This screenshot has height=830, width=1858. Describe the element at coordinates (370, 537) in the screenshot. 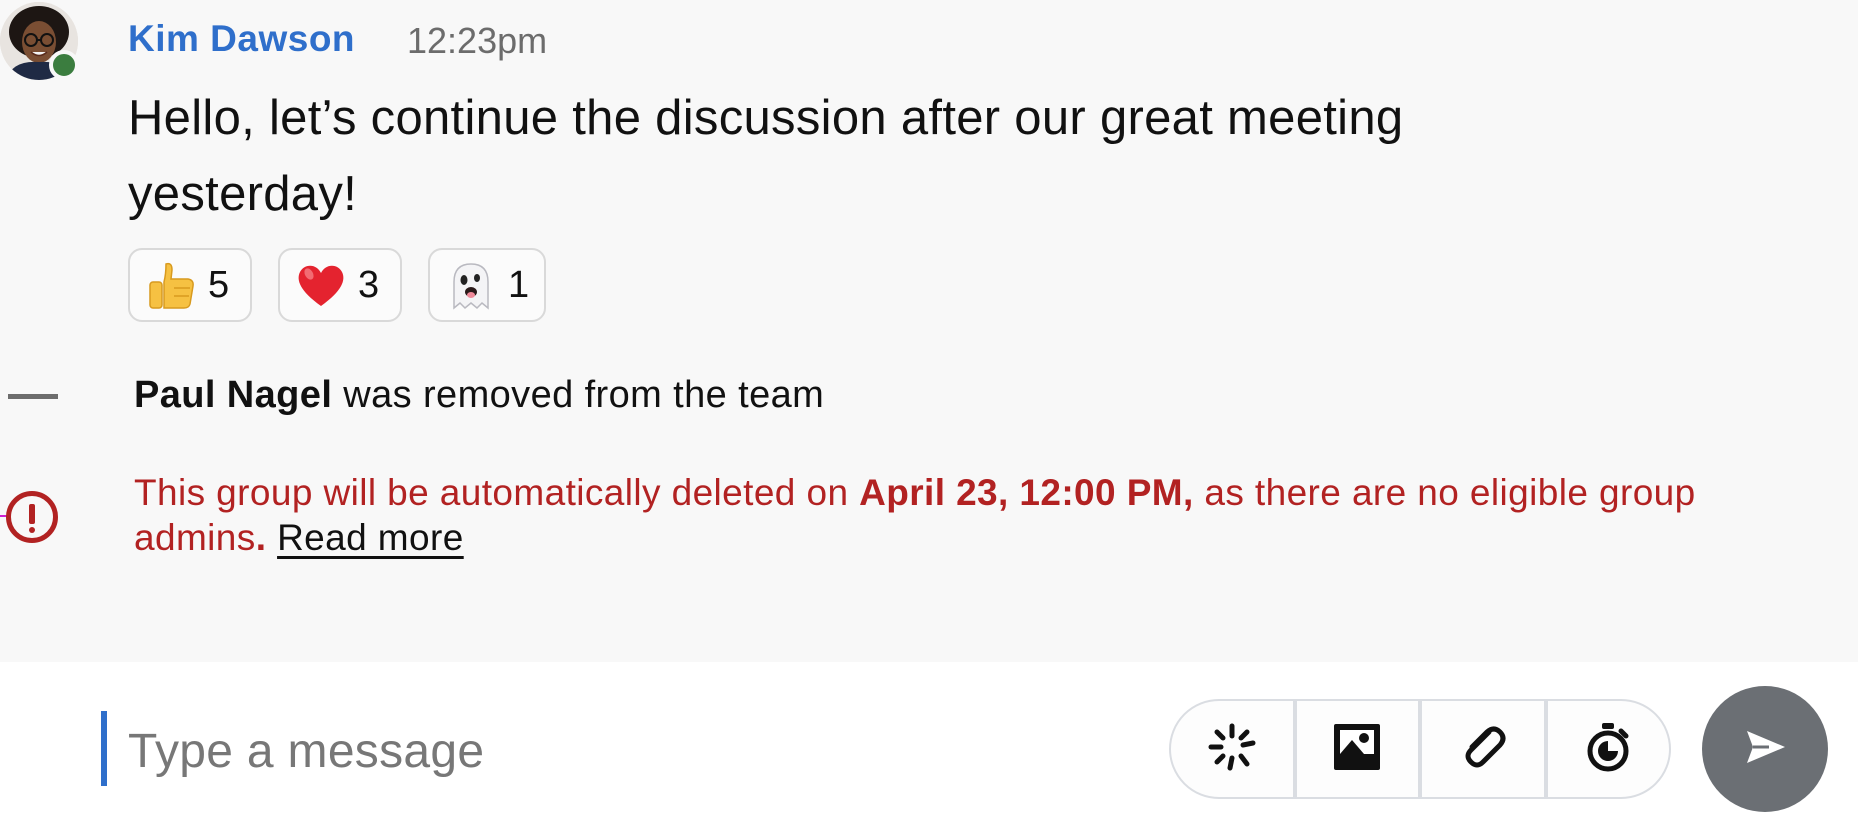

I see `read-more-link: Read more` at that location.